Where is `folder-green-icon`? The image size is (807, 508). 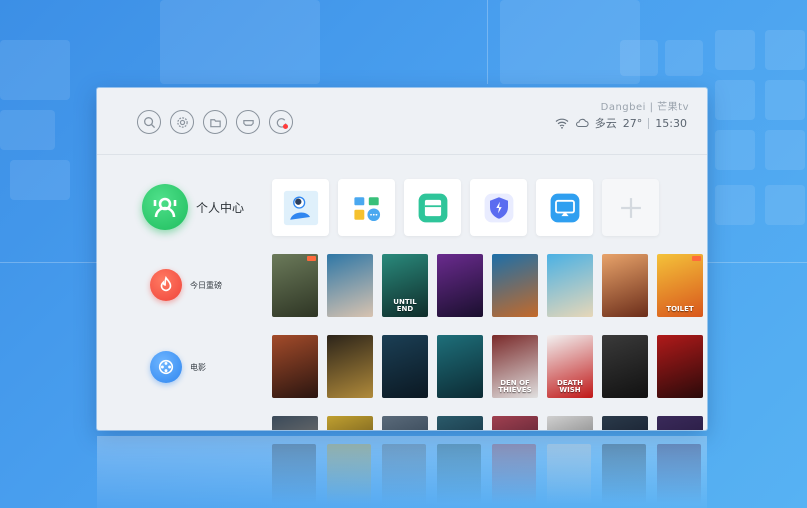
folder-green-icon is located at coordinates (432, 207).